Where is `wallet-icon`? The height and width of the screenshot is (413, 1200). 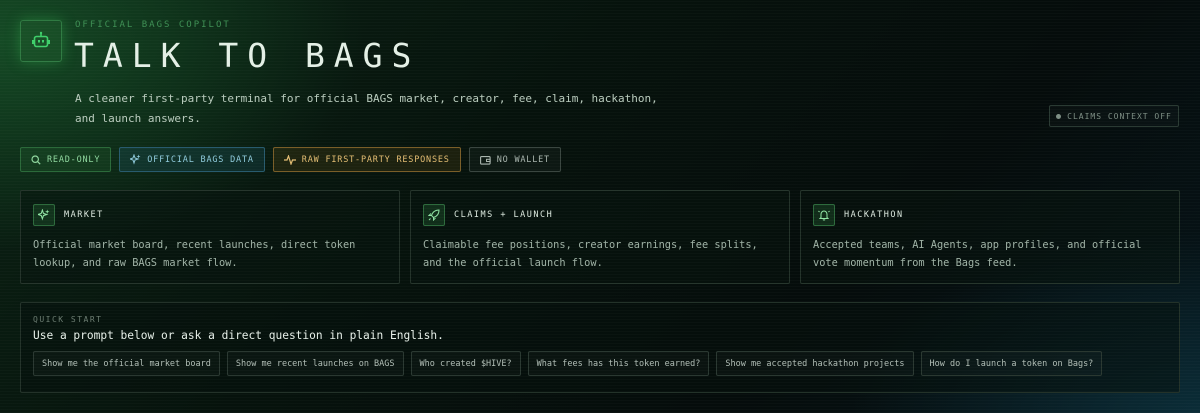
wallet-icon is located at coordinates (485, 160).